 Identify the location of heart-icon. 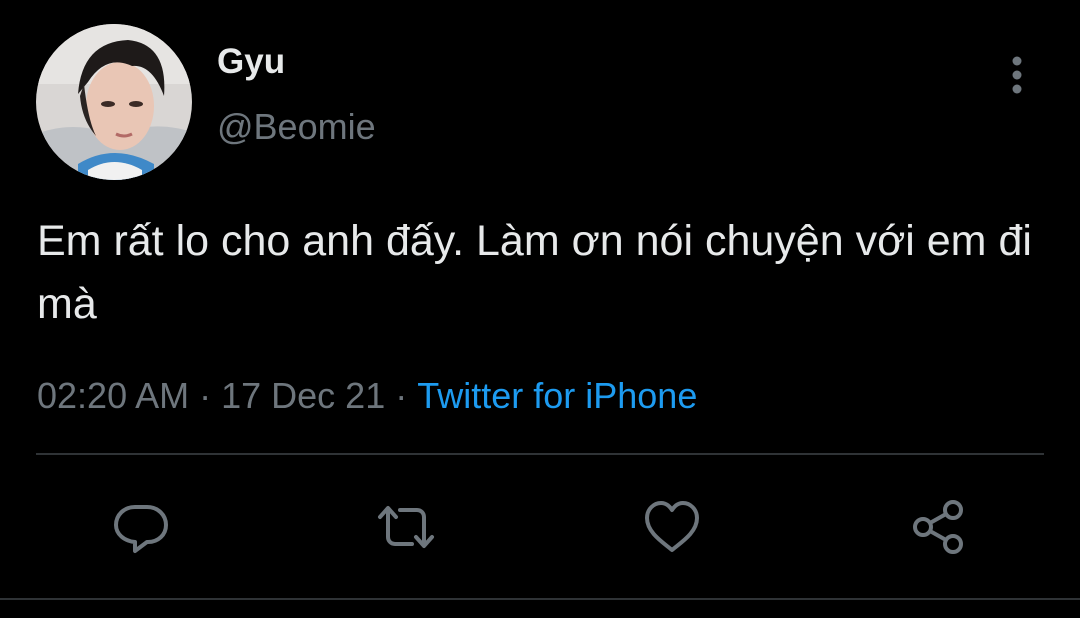
(672, 526).